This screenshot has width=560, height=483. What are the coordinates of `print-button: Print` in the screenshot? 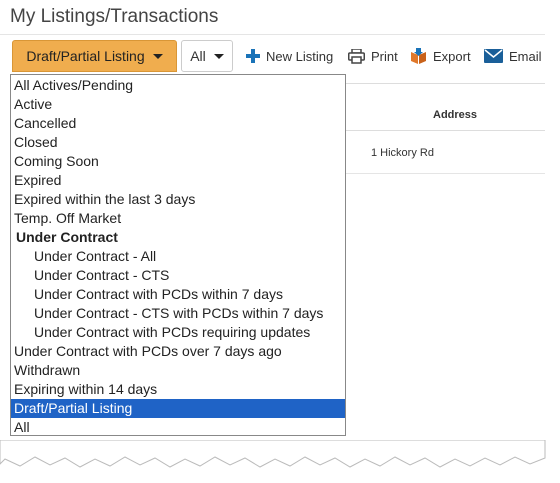 It's located at (373, 56).